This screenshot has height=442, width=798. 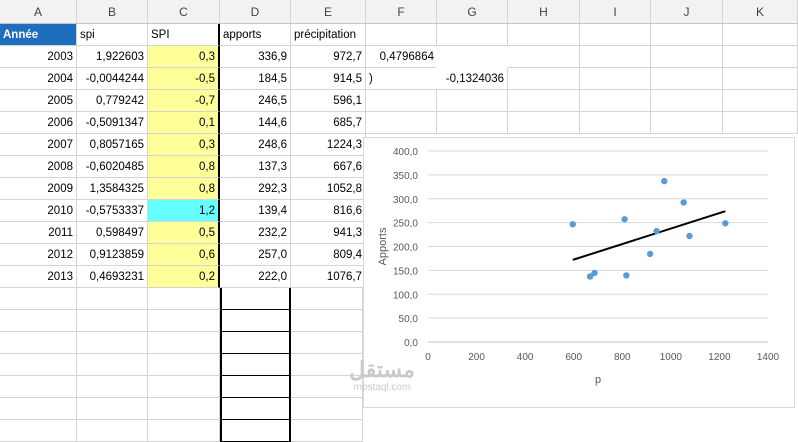 What do you see at coordinates (112, 57) in the screenshot?
I see `cell-spi-2003: 1,922603` at bounding box center [112, 57].